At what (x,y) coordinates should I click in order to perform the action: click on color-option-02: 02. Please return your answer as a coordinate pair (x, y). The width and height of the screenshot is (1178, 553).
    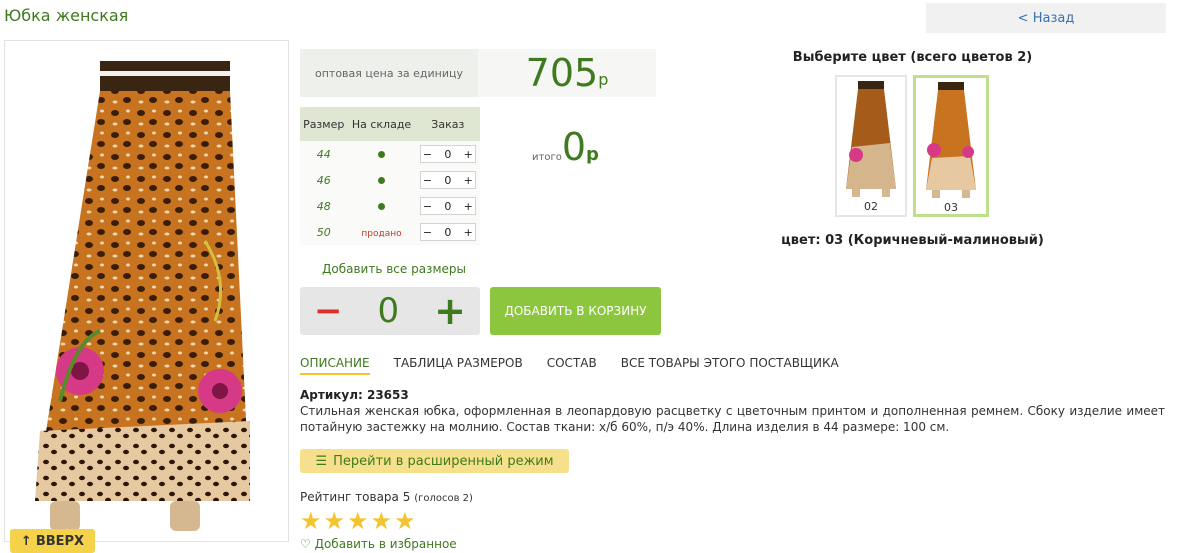
    Looking at the image, I should click on (871, 146).